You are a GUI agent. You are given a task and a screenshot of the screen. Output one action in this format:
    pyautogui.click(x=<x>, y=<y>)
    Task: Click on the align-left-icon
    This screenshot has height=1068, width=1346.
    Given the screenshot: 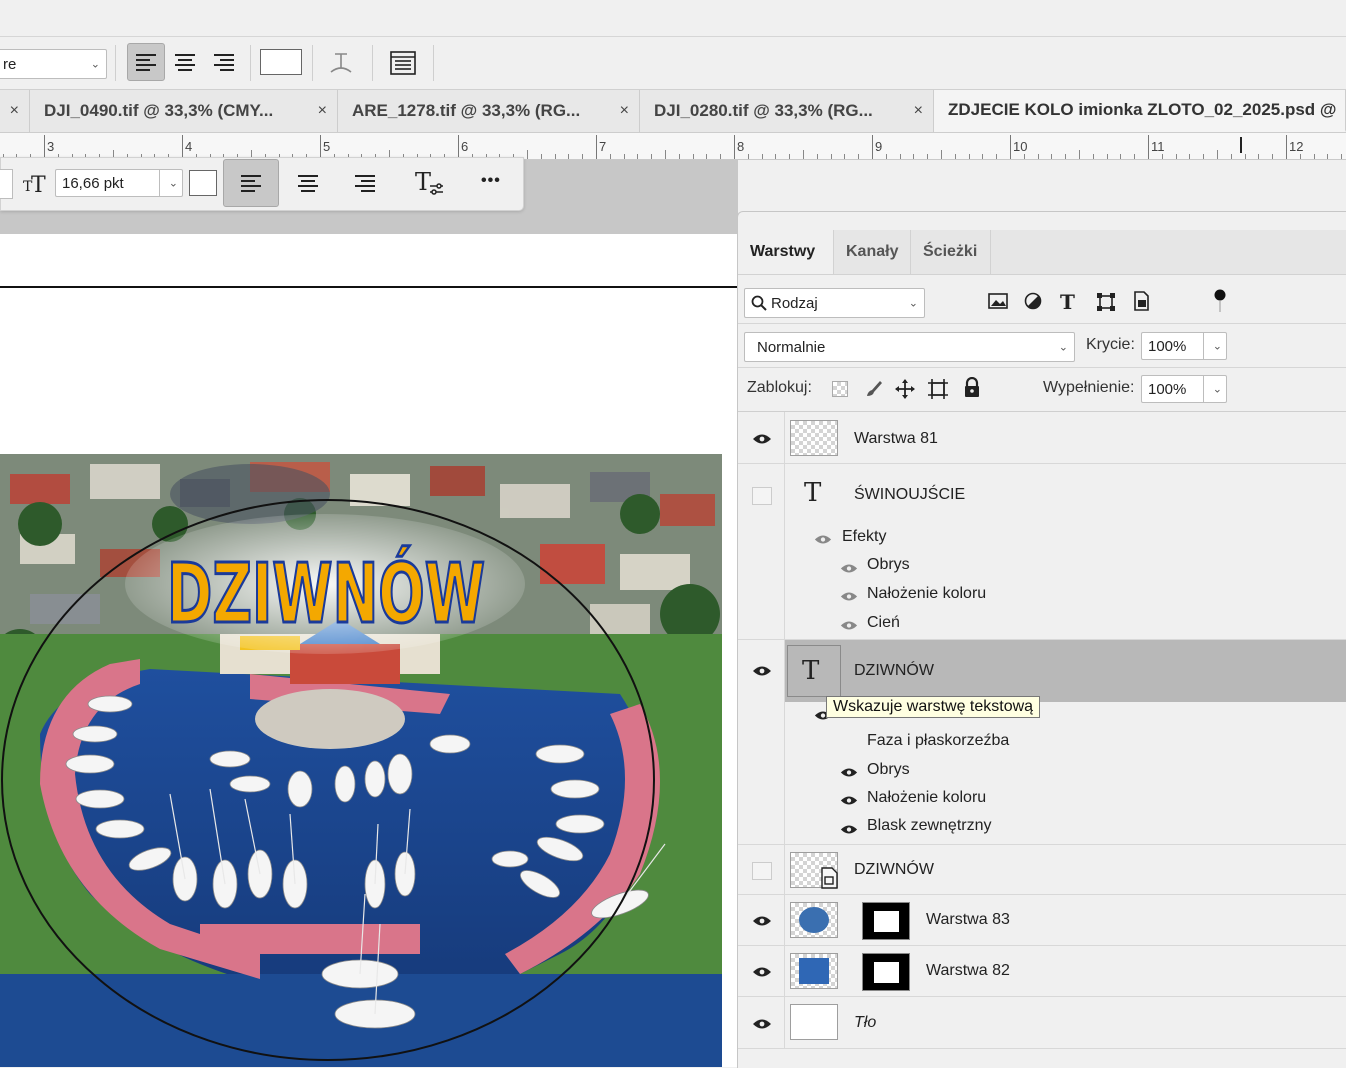 What is the action you would take?
    pyautogui.click(x=251, y=183)
    